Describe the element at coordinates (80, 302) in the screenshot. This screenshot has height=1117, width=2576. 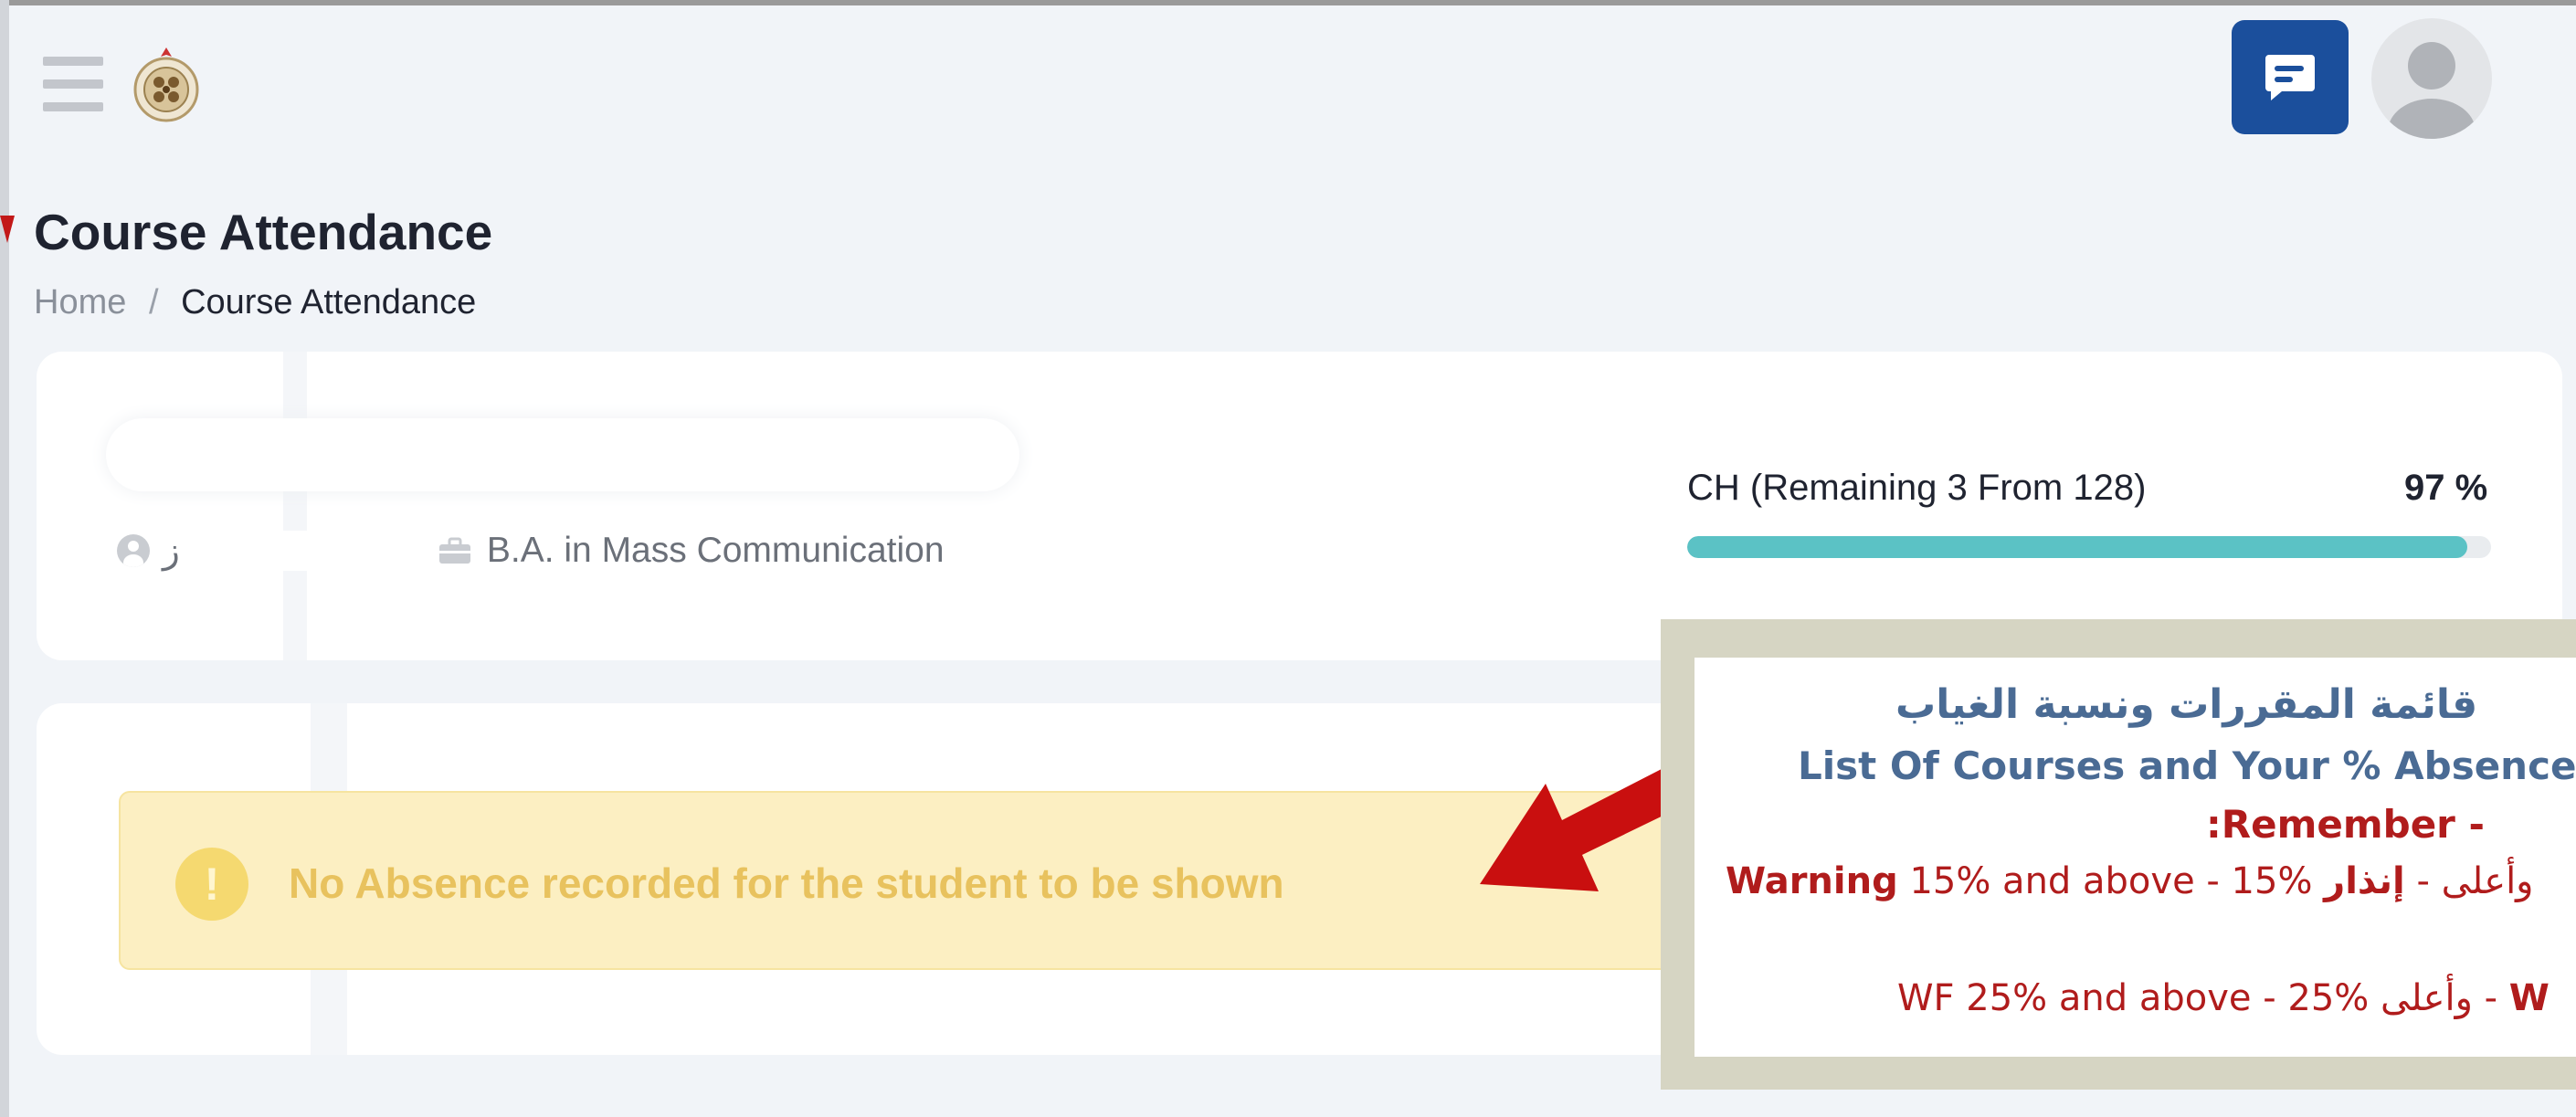
I see `breadcrumb-home: Home` at that location.